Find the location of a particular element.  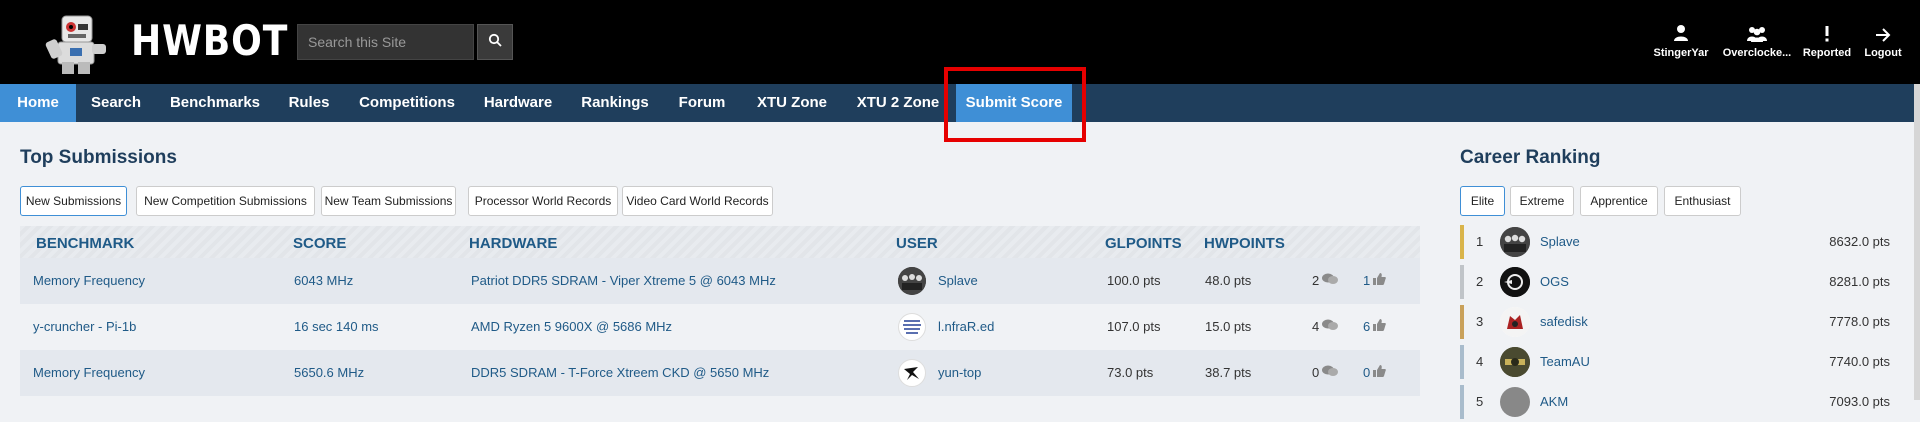

tab-extreme: Extreme is located at coordinates (1542, 201).